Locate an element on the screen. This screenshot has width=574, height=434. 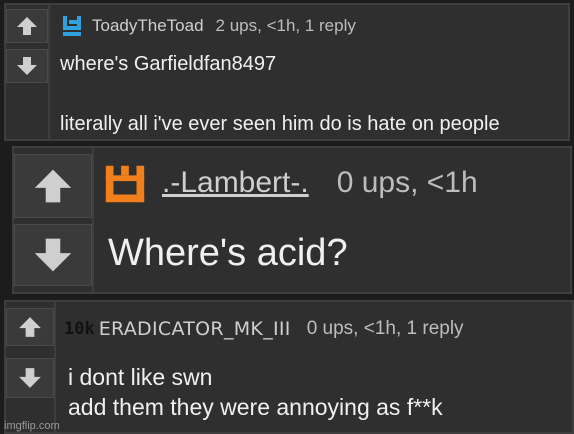
comment-line is located at coordinates (280, 94).